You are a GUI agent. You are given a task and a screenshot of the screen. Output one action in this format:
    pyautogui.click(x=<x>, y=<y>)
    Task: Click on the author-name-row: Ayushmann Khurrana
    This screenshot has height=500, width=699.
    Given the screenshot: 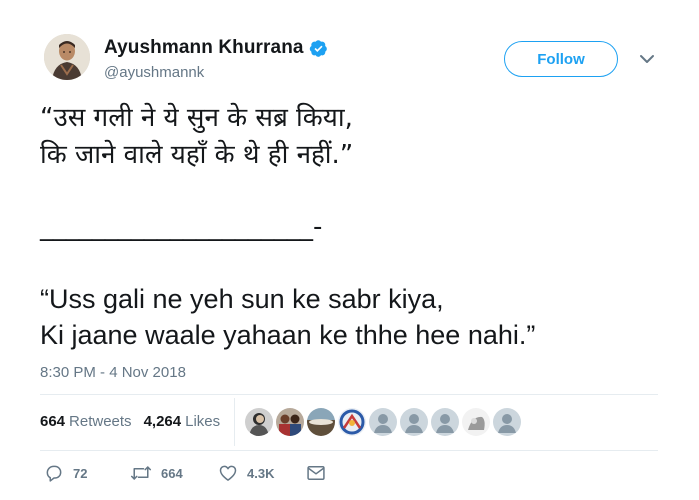 What is the action you would take?
    pyautogui.click(x=216, y=48)
    